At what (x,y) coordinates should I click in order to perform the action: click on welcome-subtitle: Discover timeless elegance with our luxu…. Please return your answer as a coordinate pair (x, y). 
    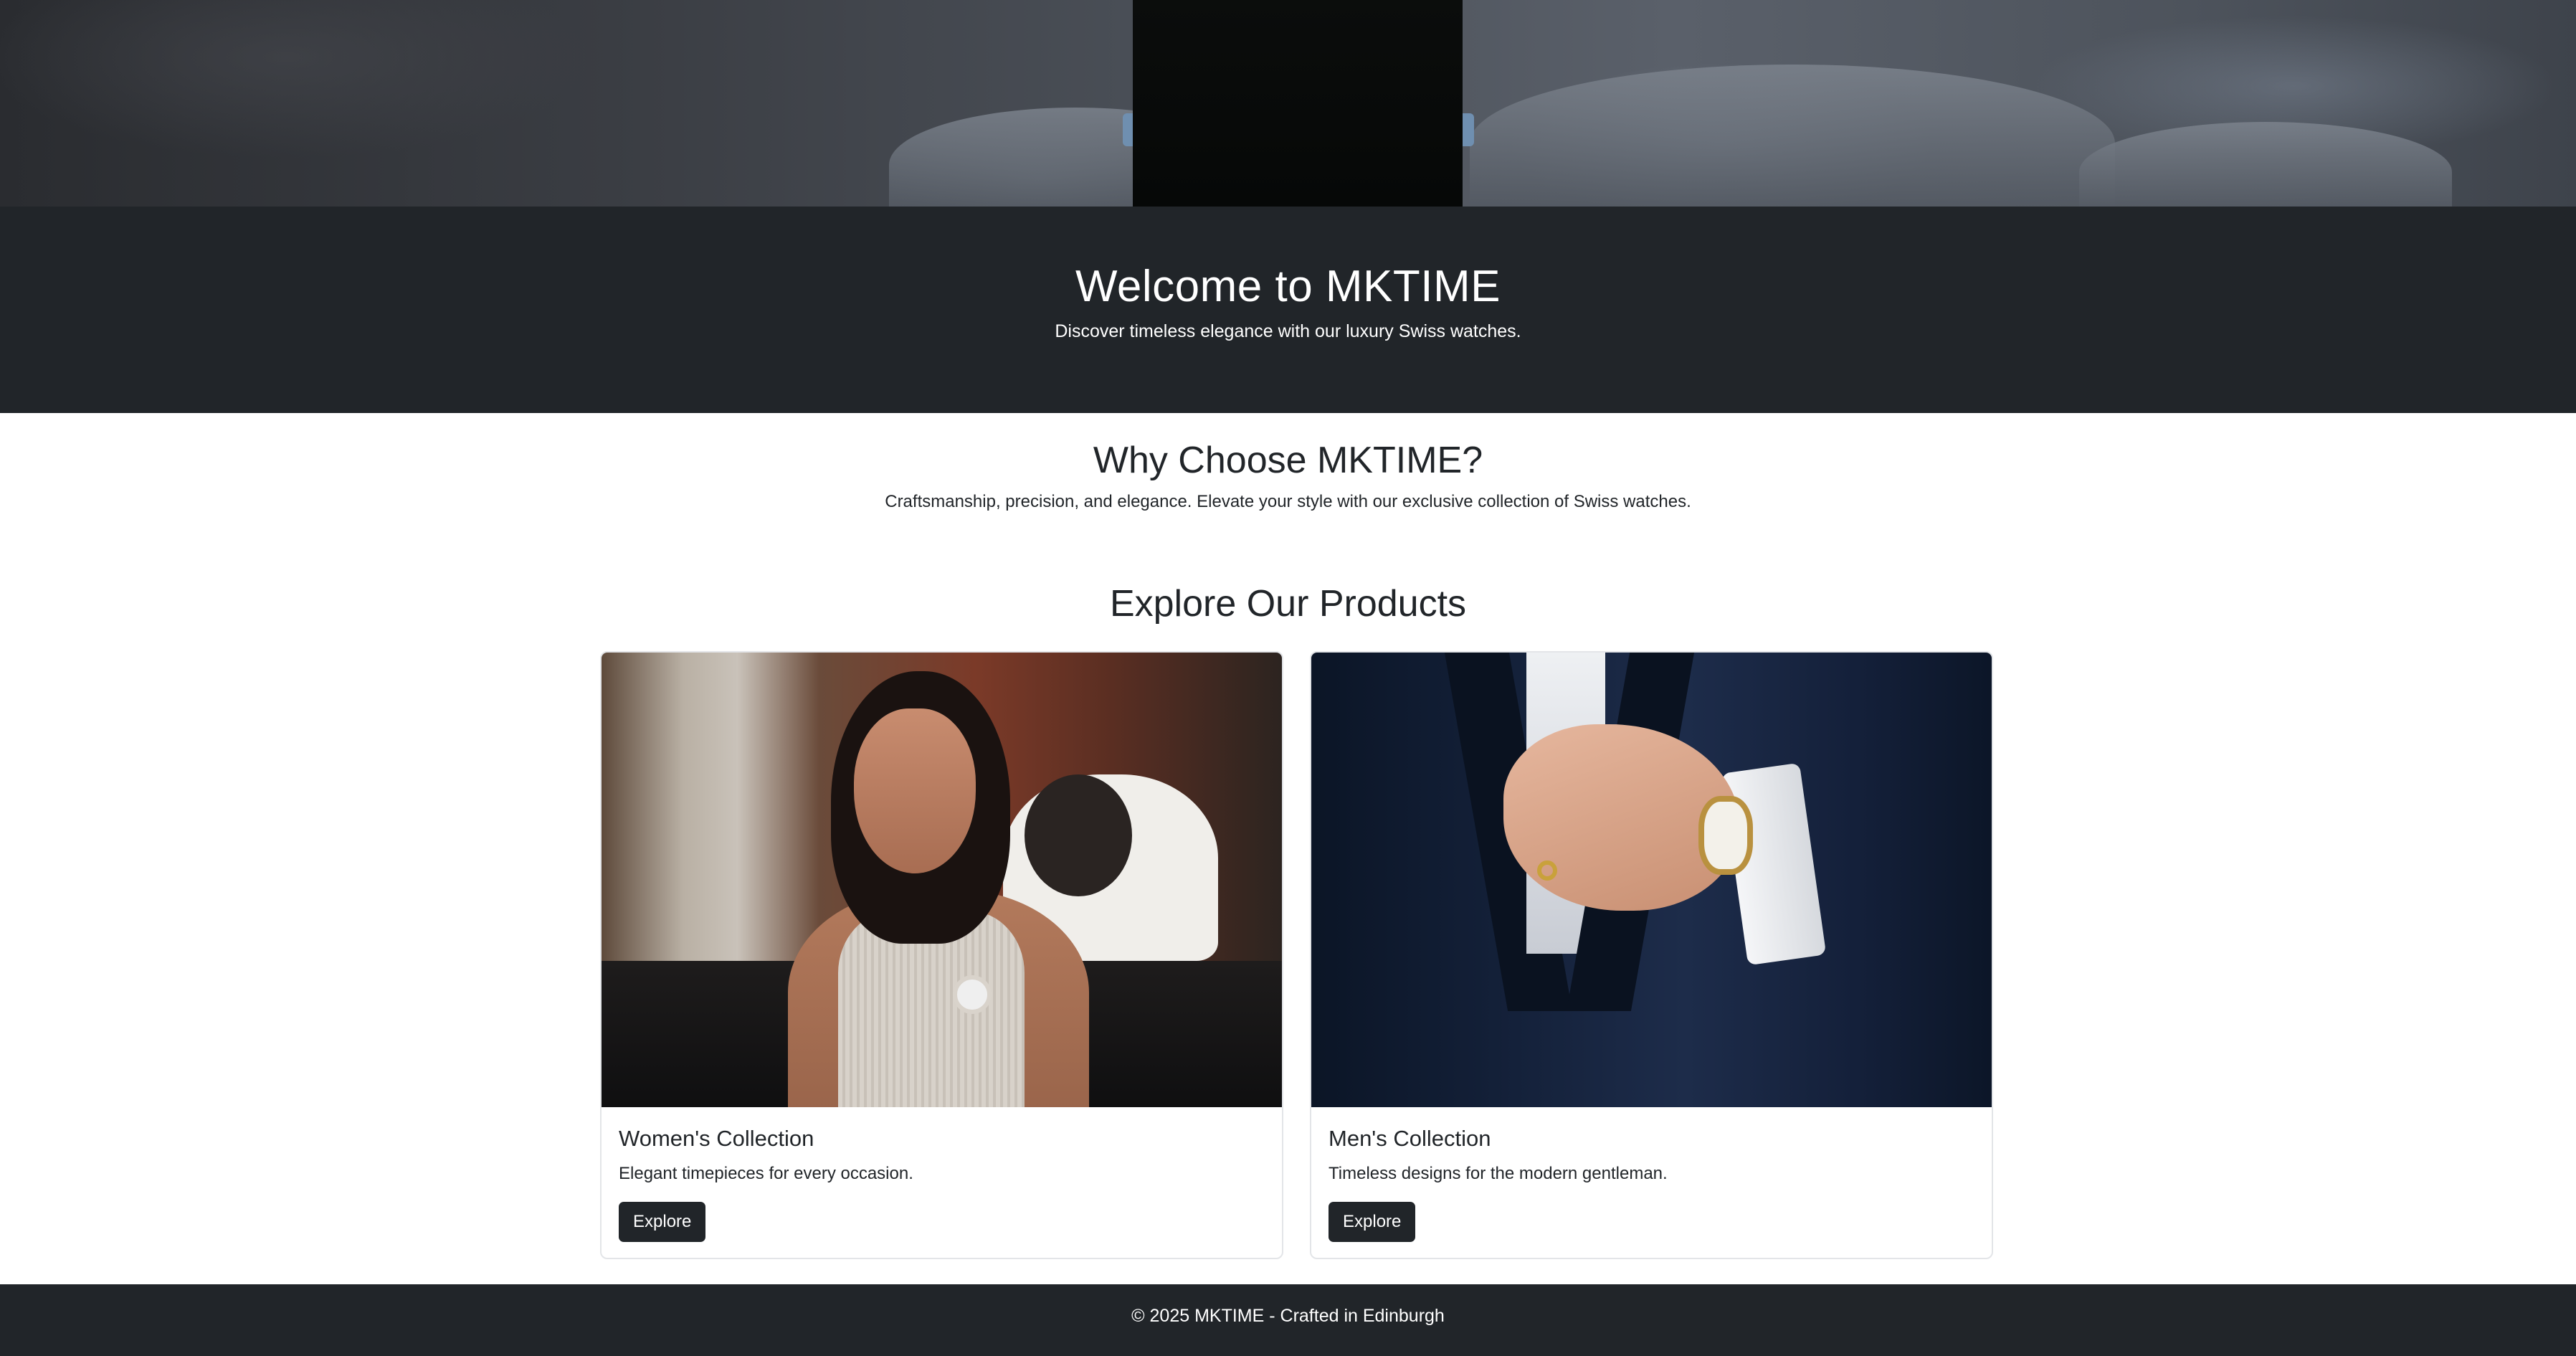
    Looking at the image, I should click on (1288, 331).